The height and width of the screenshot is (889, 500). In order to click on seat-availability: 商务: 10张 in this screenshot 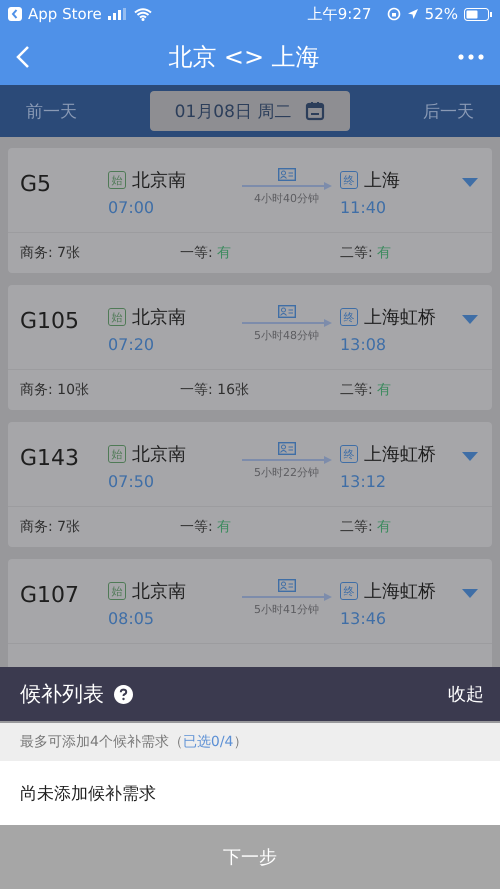, I will do `click(55, 390)`.